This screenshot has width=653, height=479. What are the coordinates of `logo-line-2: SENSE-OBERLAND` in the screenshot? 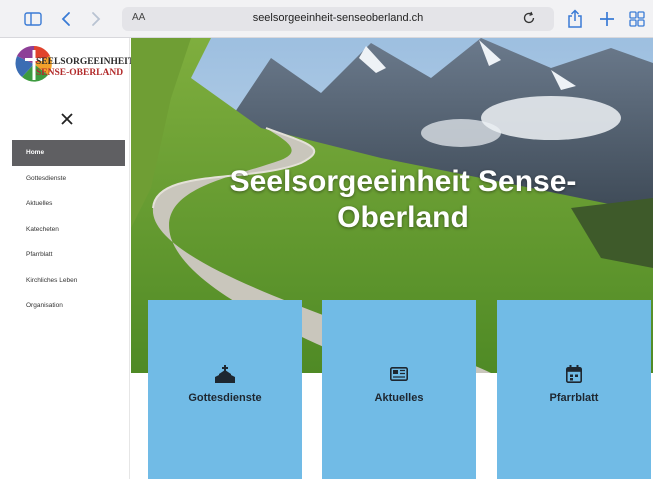 It's located at (80, 73).